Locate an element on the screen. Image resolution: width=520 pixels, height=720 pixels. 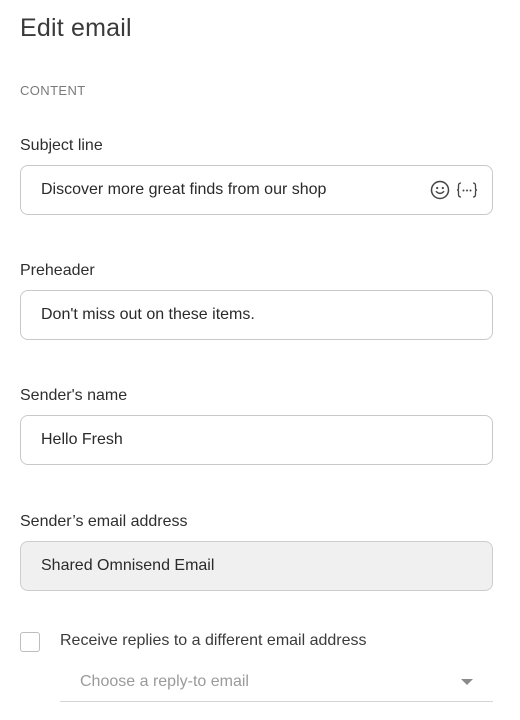
preheader-input: Don't miss out on these items. is located at coordinates (256, 315).